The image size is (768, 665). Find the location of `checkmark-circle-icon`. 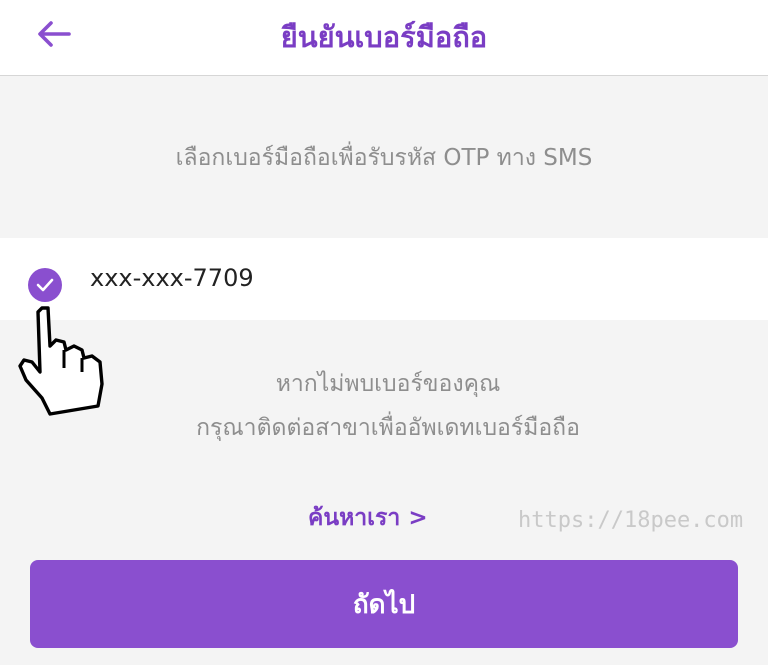

checkmark-circle-icon is located at coordinates (45, 285).